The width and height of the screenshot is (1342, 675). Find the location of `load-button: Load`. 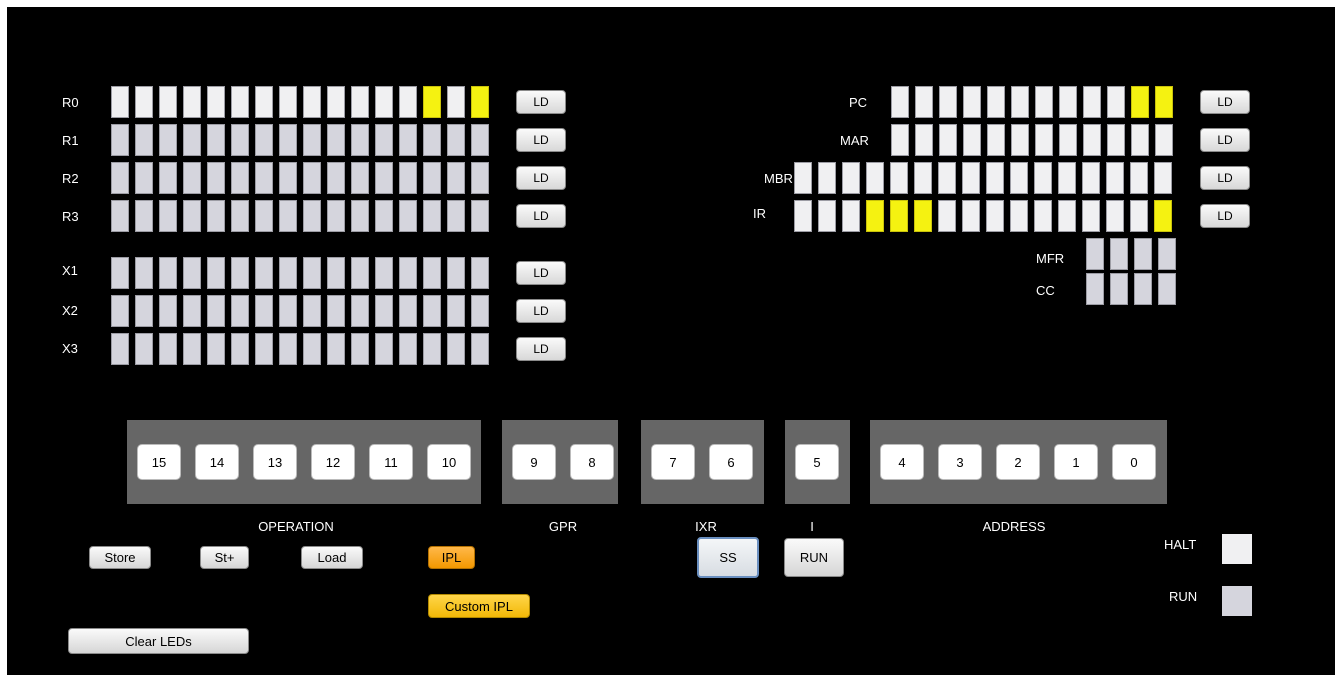

load-button: Load is located at coordinates (332, 557).